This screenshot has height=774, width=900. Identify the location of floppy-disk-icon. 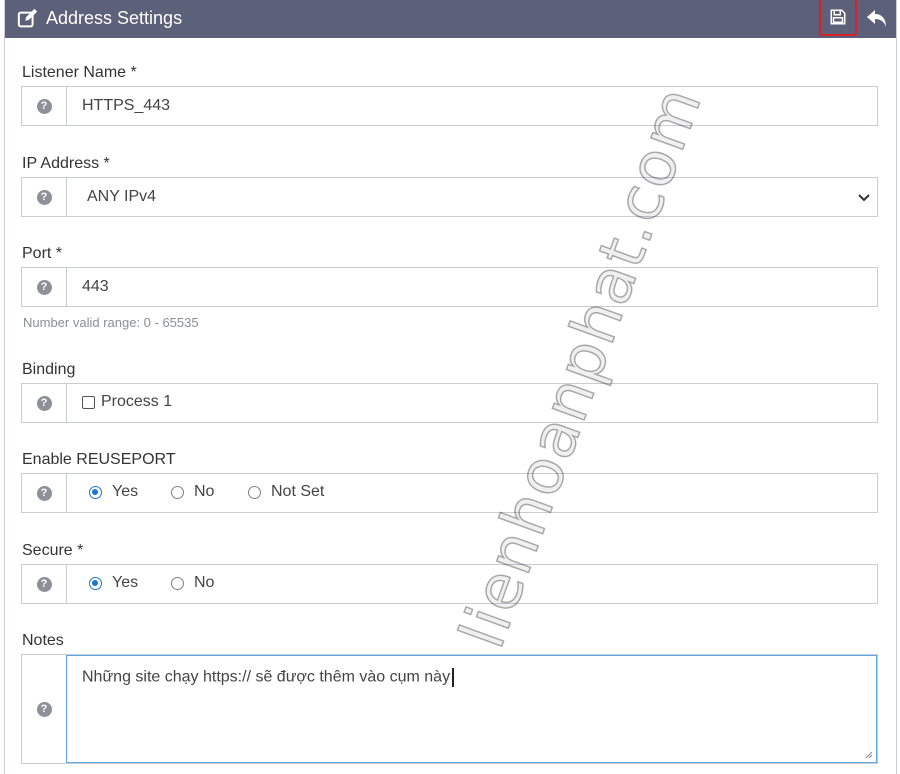
(838, 17).